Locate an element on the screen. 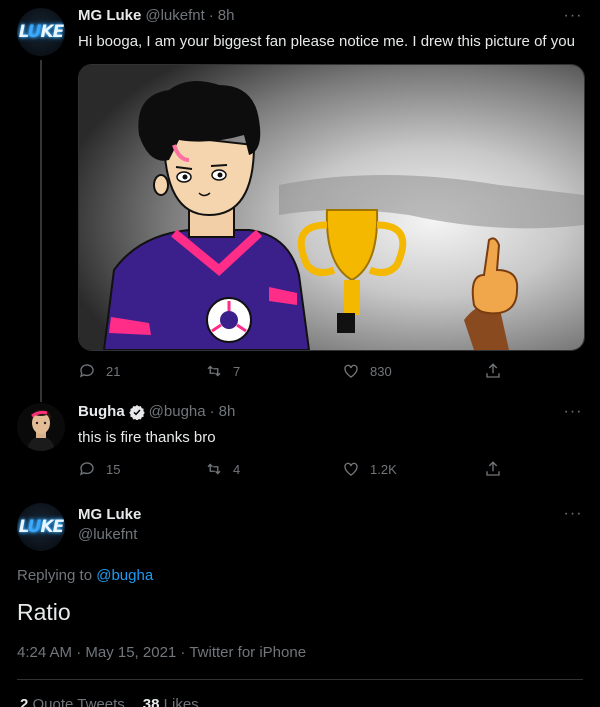 The image size is (600, 707). username-handle: @lukefnt is located at coordinates (107, 535).